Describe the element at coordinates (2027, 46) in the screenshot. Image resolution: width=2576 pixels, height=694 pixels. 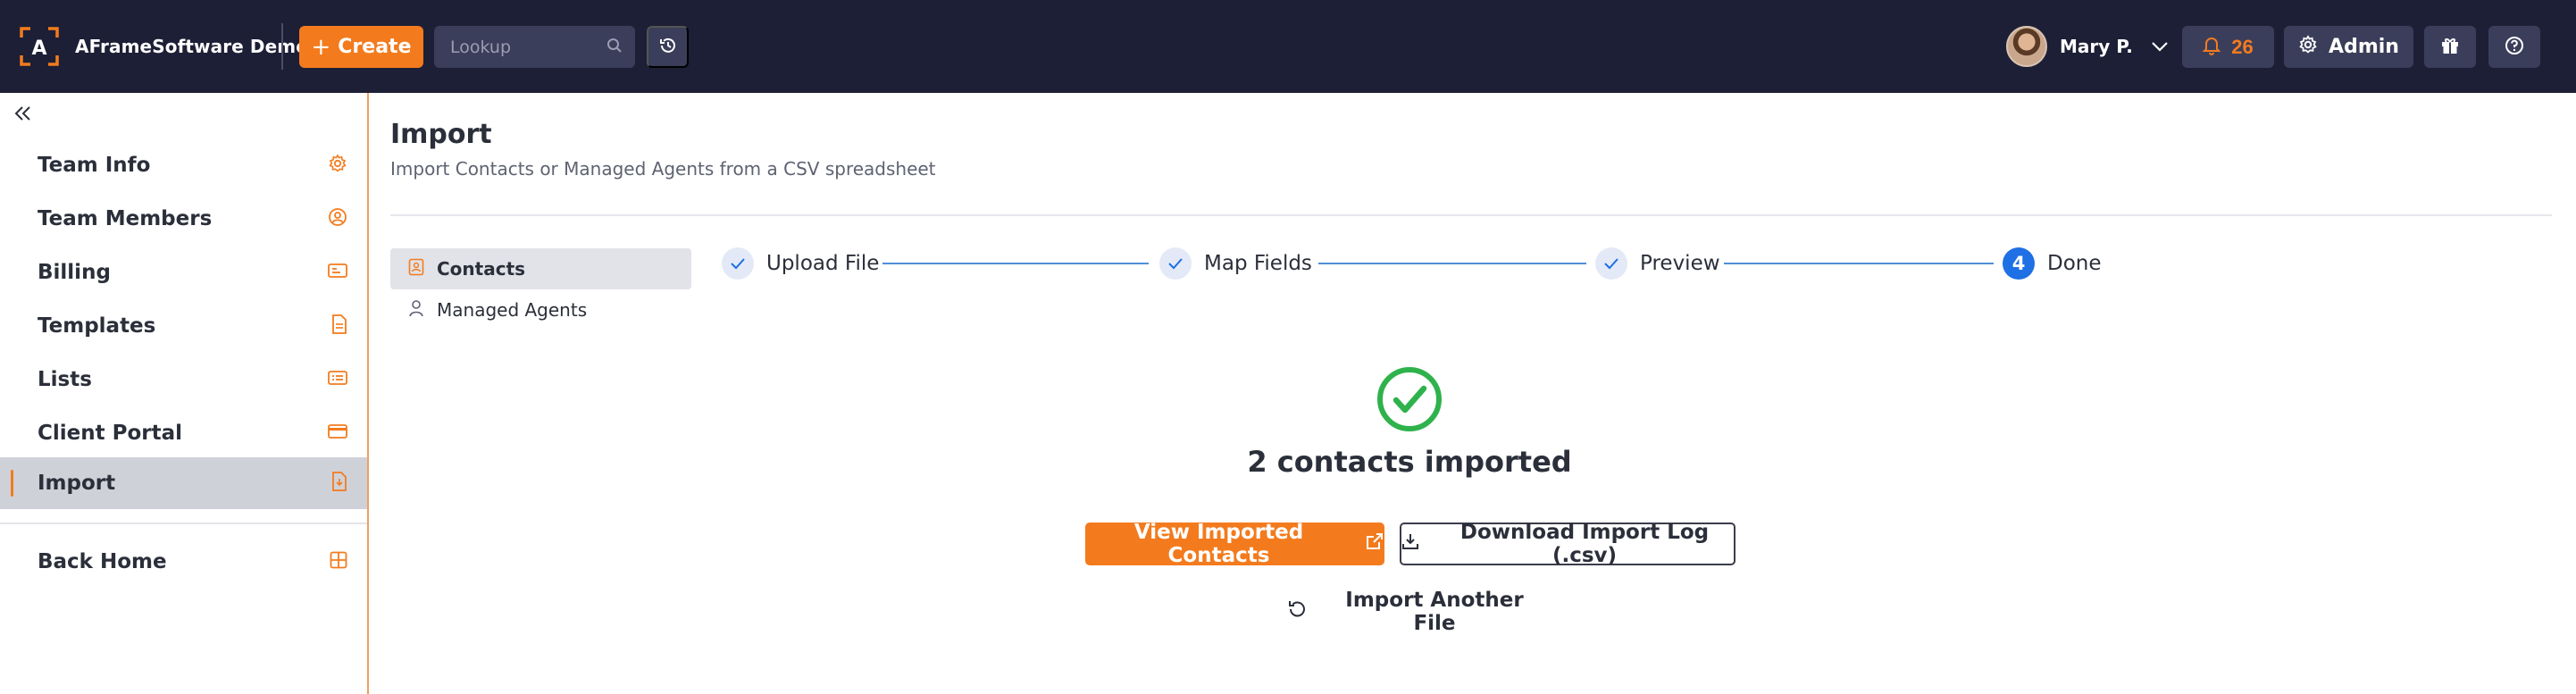
I see `avatar` at that location.